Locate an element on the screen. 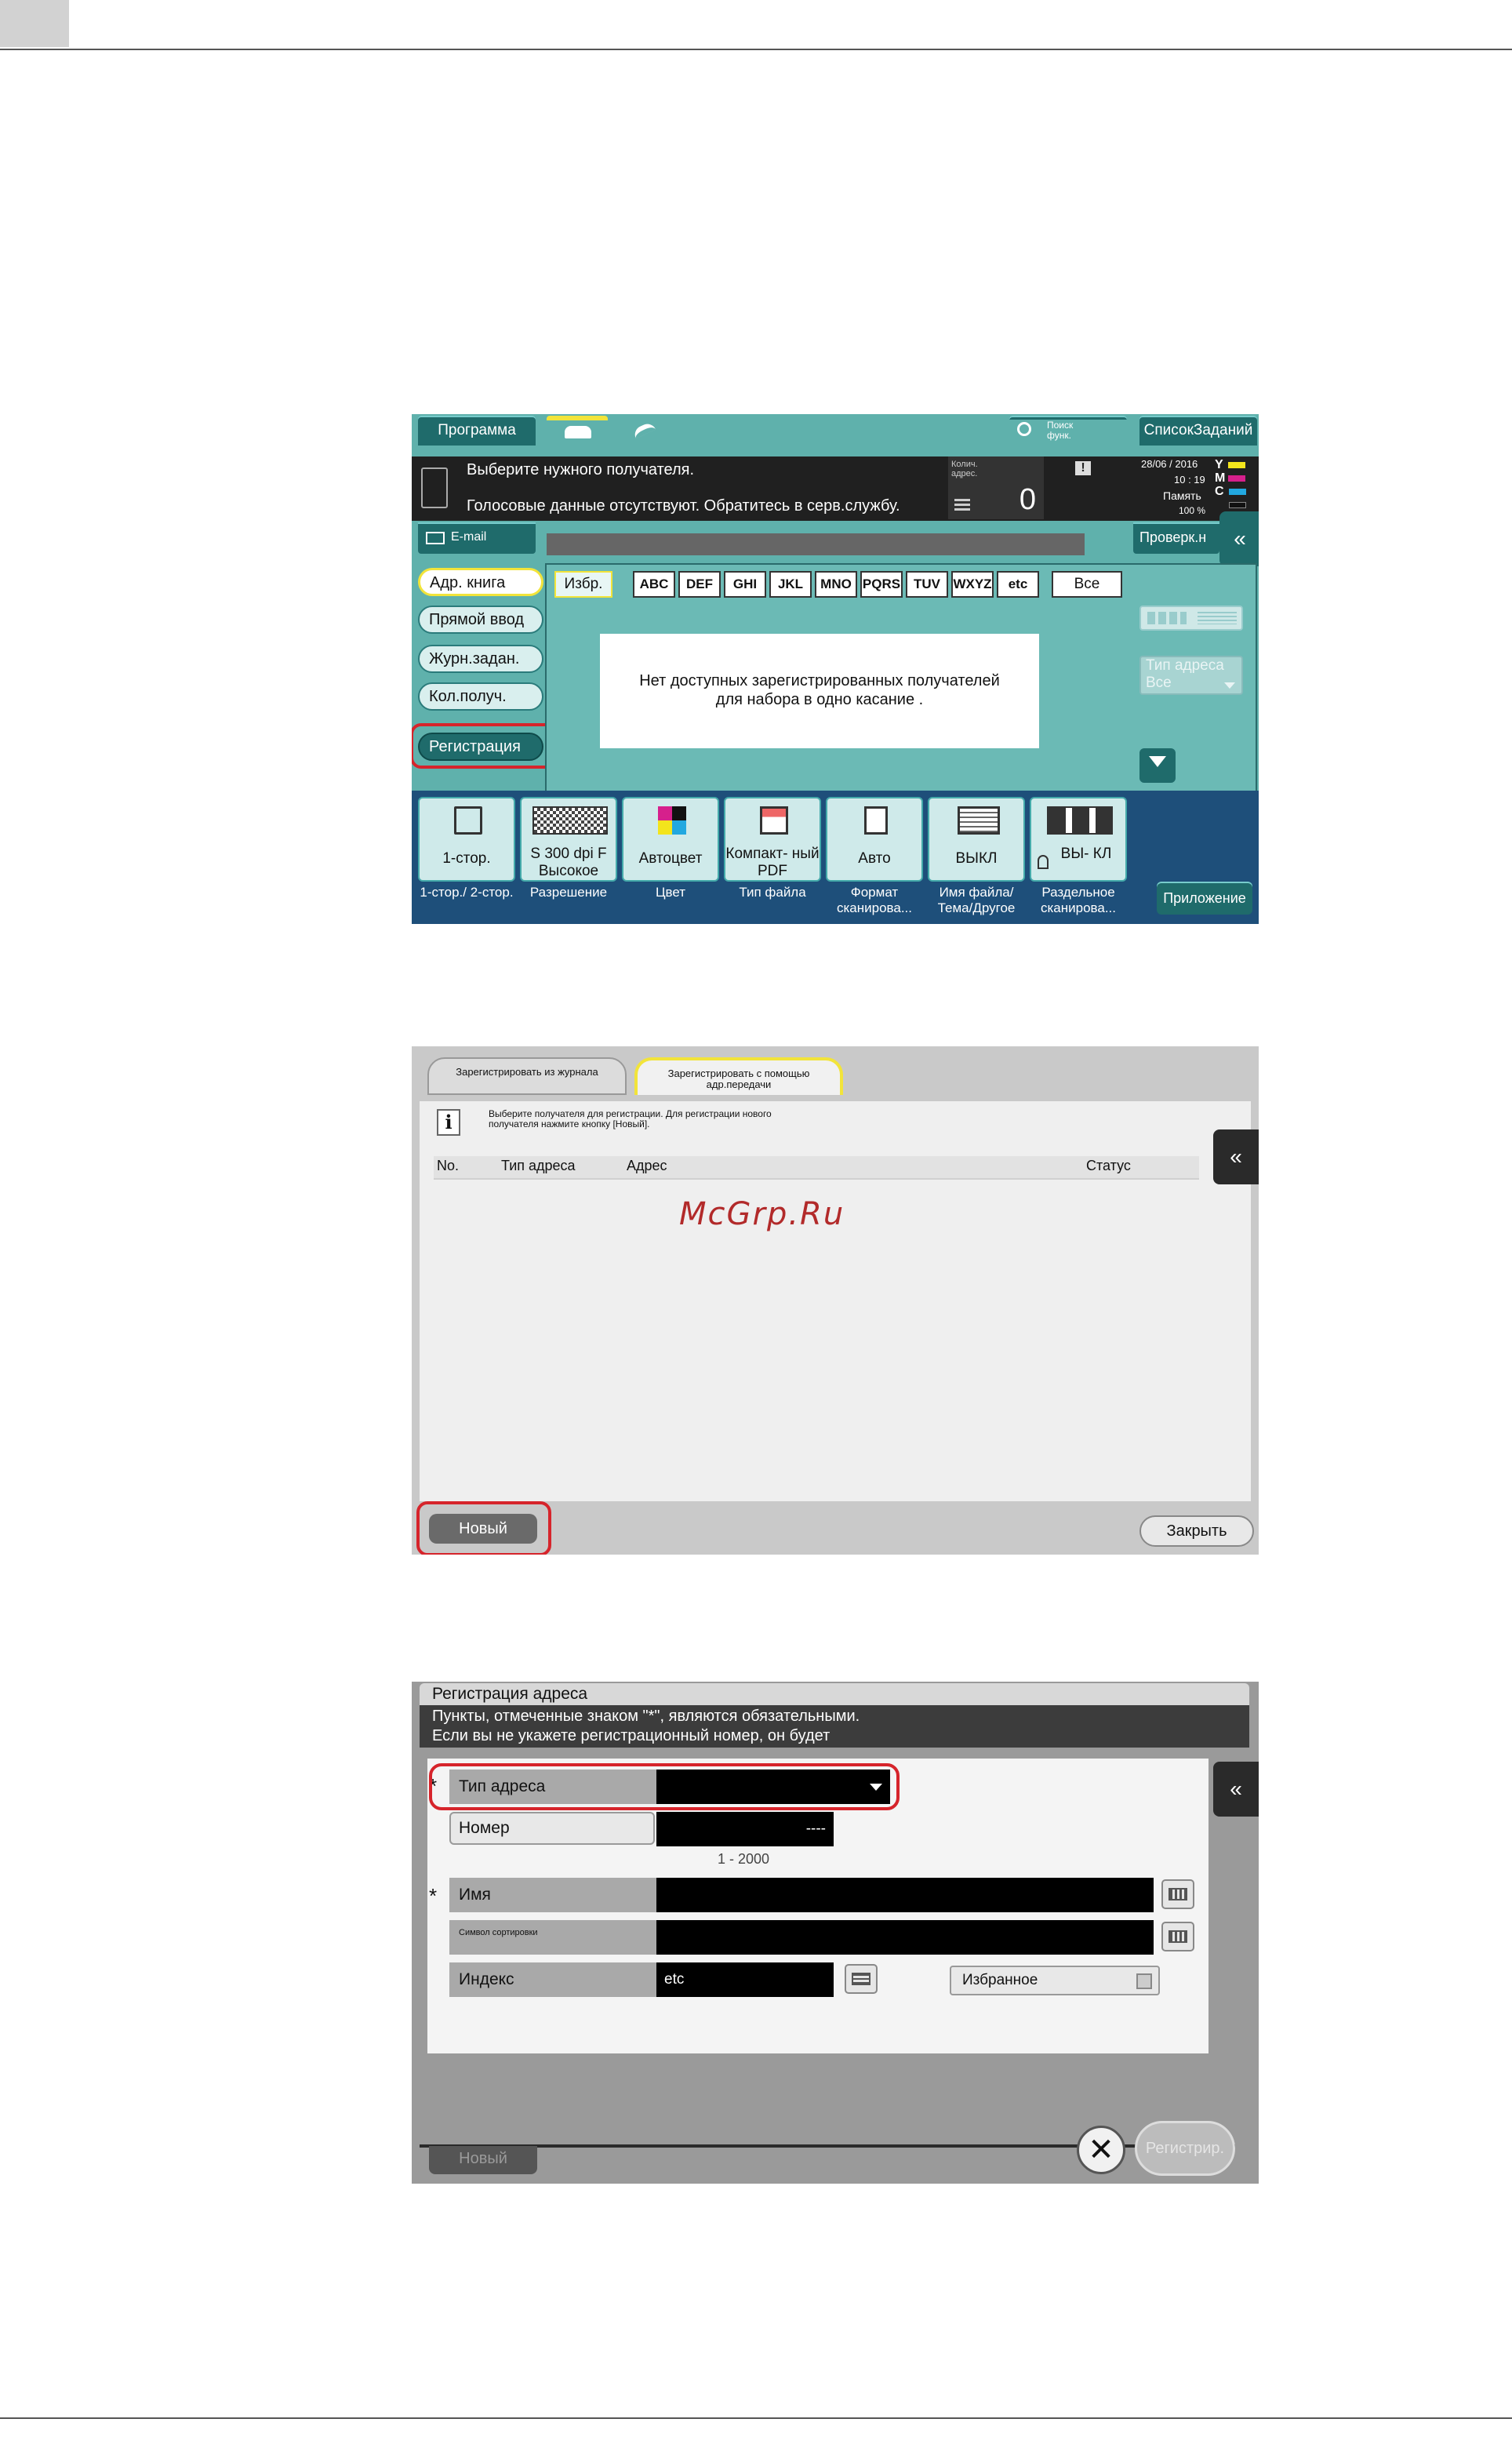 This screenshot has height=2437, width=1512. tab-all: Все is located at coordinates (1087, 584).